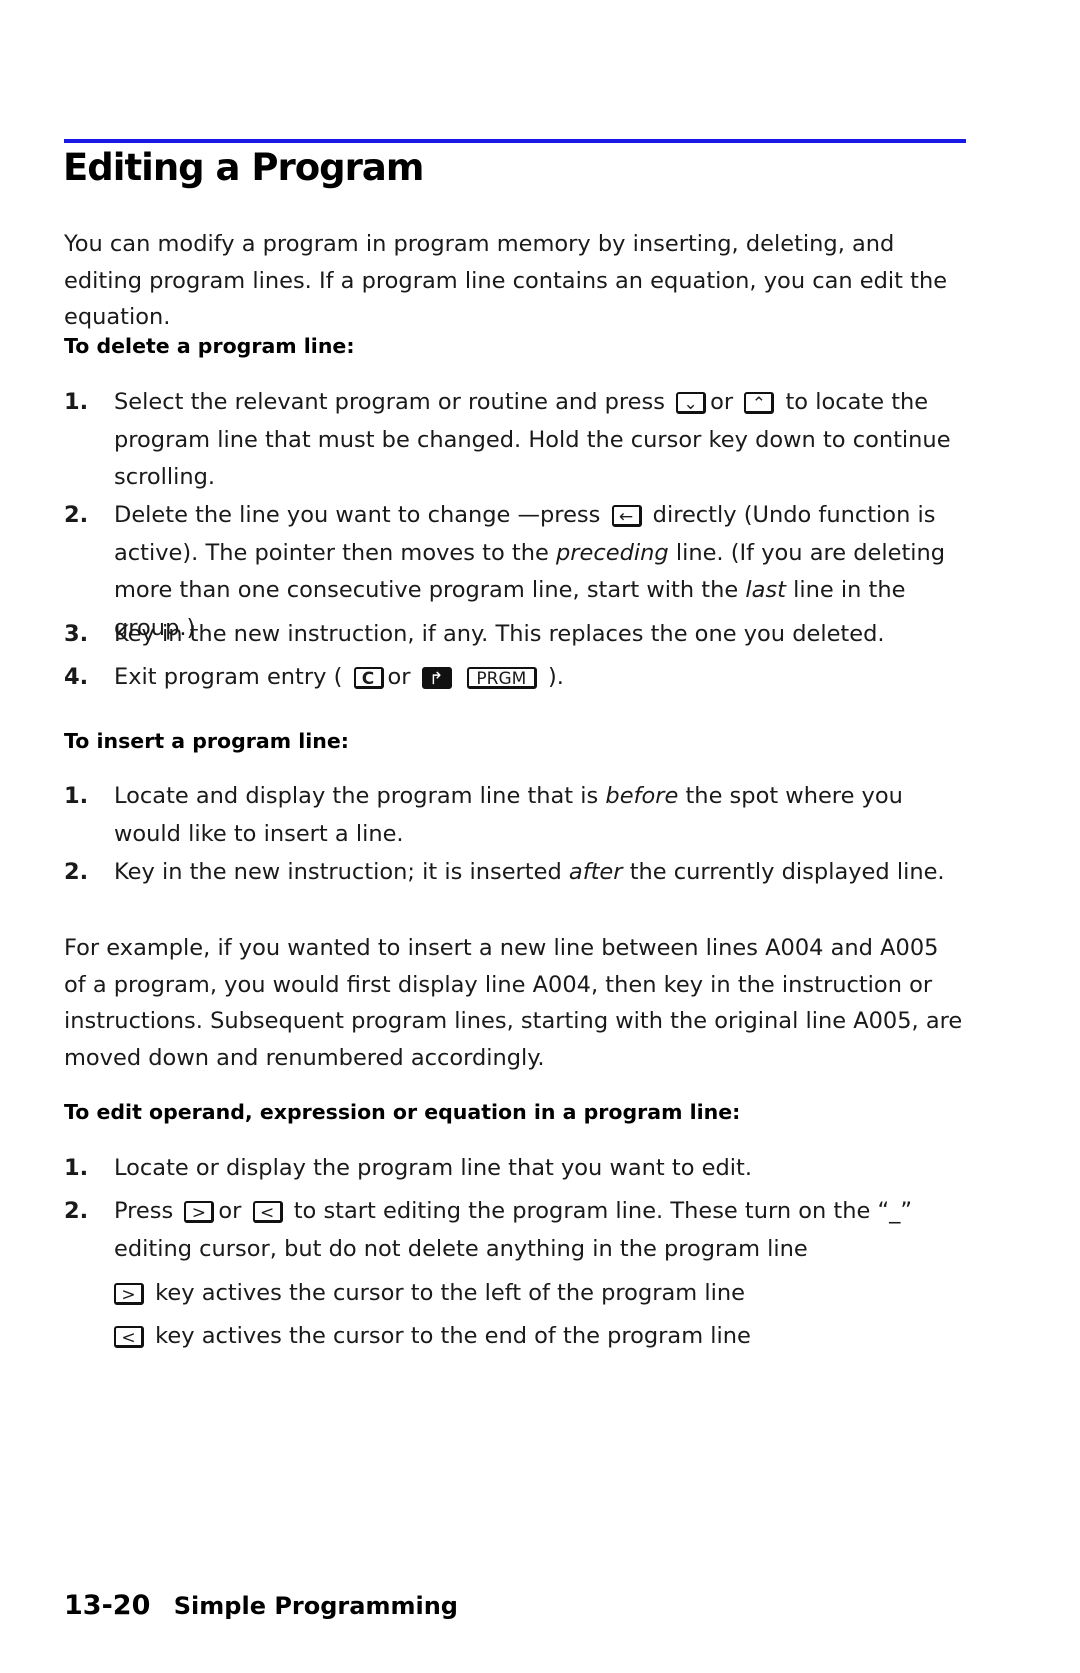 The height and width of the screenshot is (1673, 1080). What do you see at coordinates (787, 872) in the screenshot?
I see `step-text: the currently displayed line.` at bounding box center [787, 872].